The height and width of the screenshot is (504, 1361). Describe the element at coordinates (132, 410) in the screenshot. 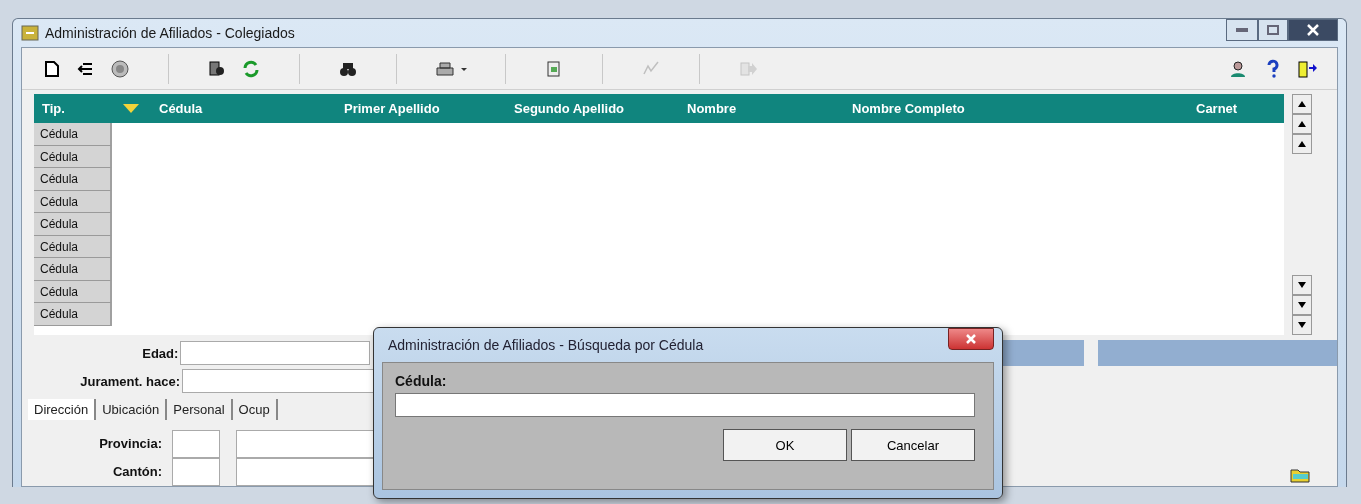

I see `tab: Ubicación` at that location.